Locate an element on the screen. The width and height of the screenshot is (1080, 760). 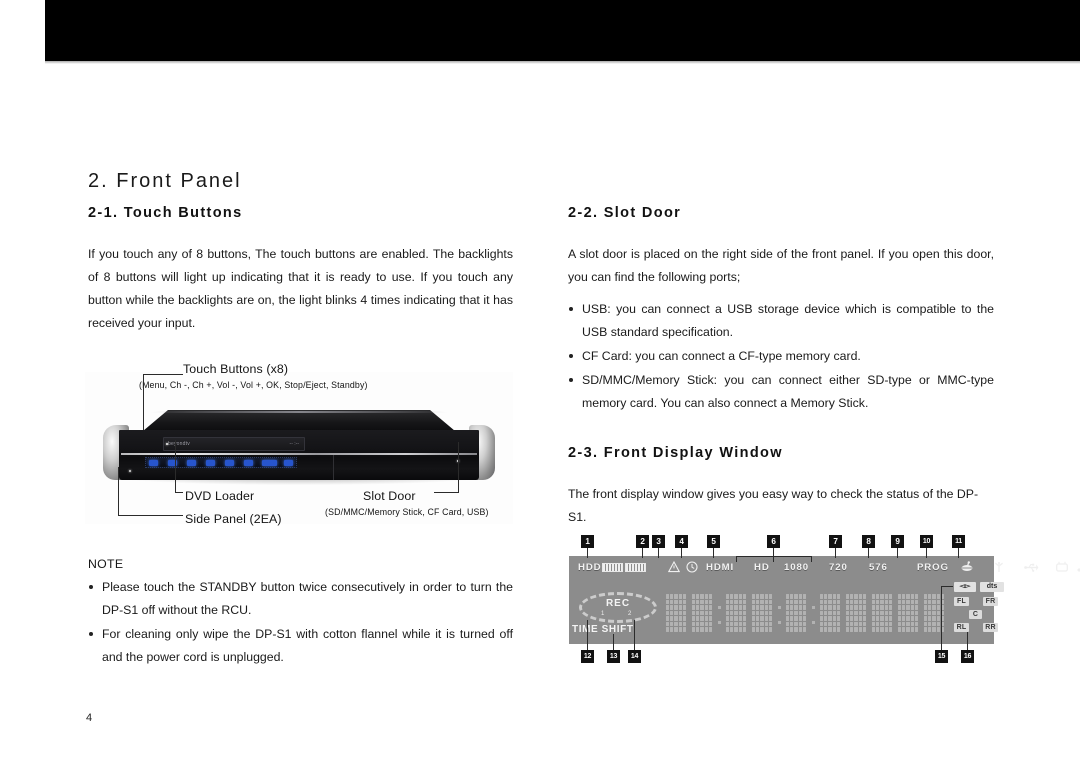
dot-matrix-display is located at coordinates (808, 613).